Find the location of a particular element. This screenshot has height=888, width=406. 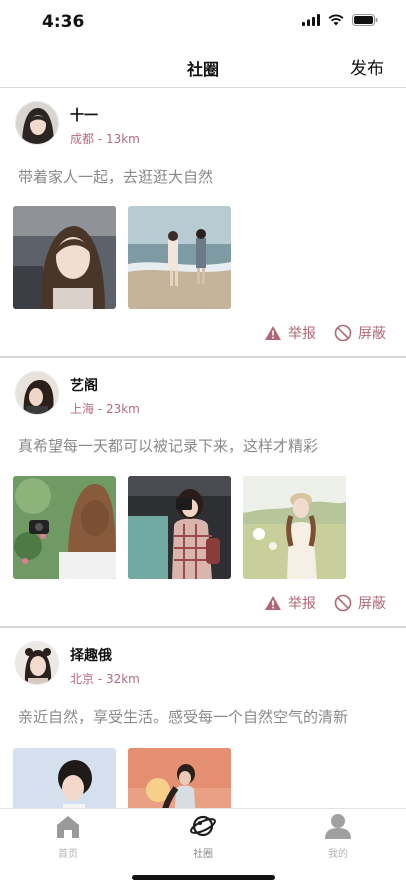

tab-community: 社圈 is located at coordinates (203, 836).